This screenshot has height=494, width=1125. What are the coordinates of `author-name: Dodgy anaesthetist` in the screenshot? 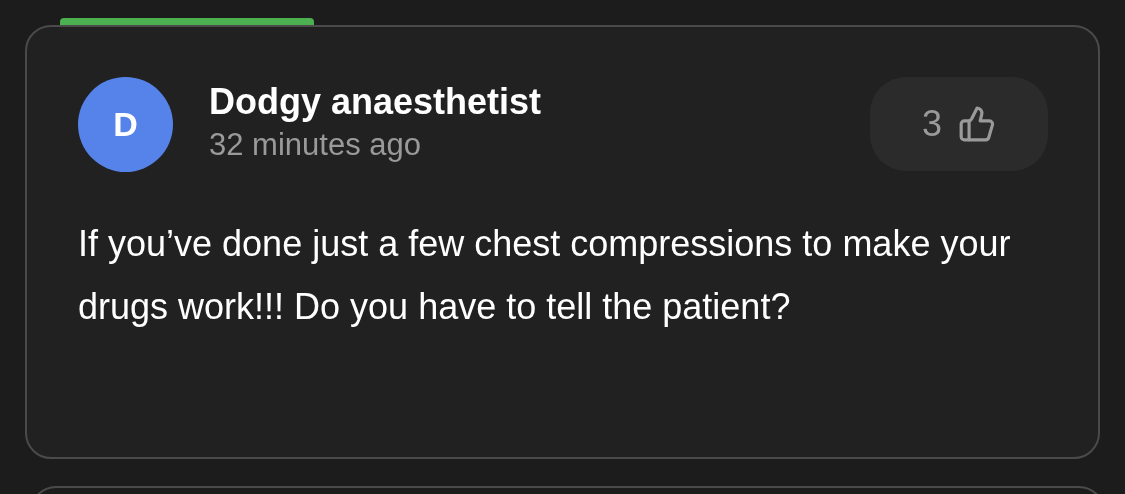 It's located at (375, 102).